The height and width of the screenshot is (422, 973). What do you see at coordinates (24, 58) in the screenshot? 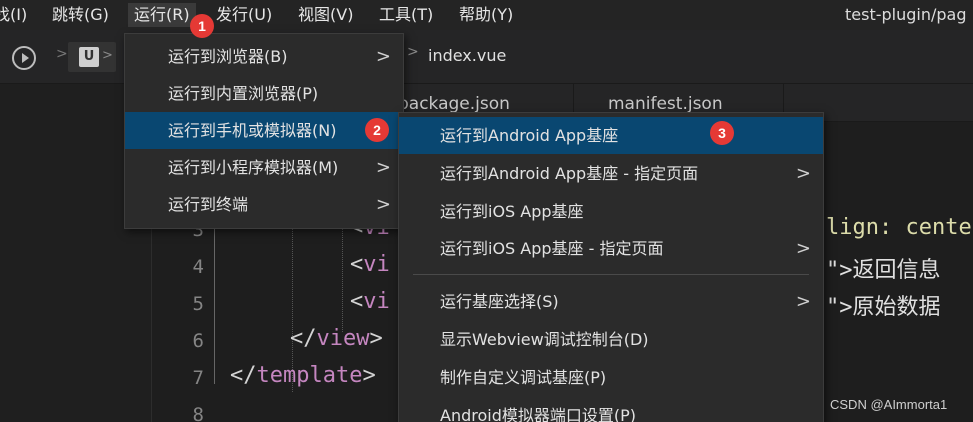
I see `run-play-icon` at bounding box center [24, 58].